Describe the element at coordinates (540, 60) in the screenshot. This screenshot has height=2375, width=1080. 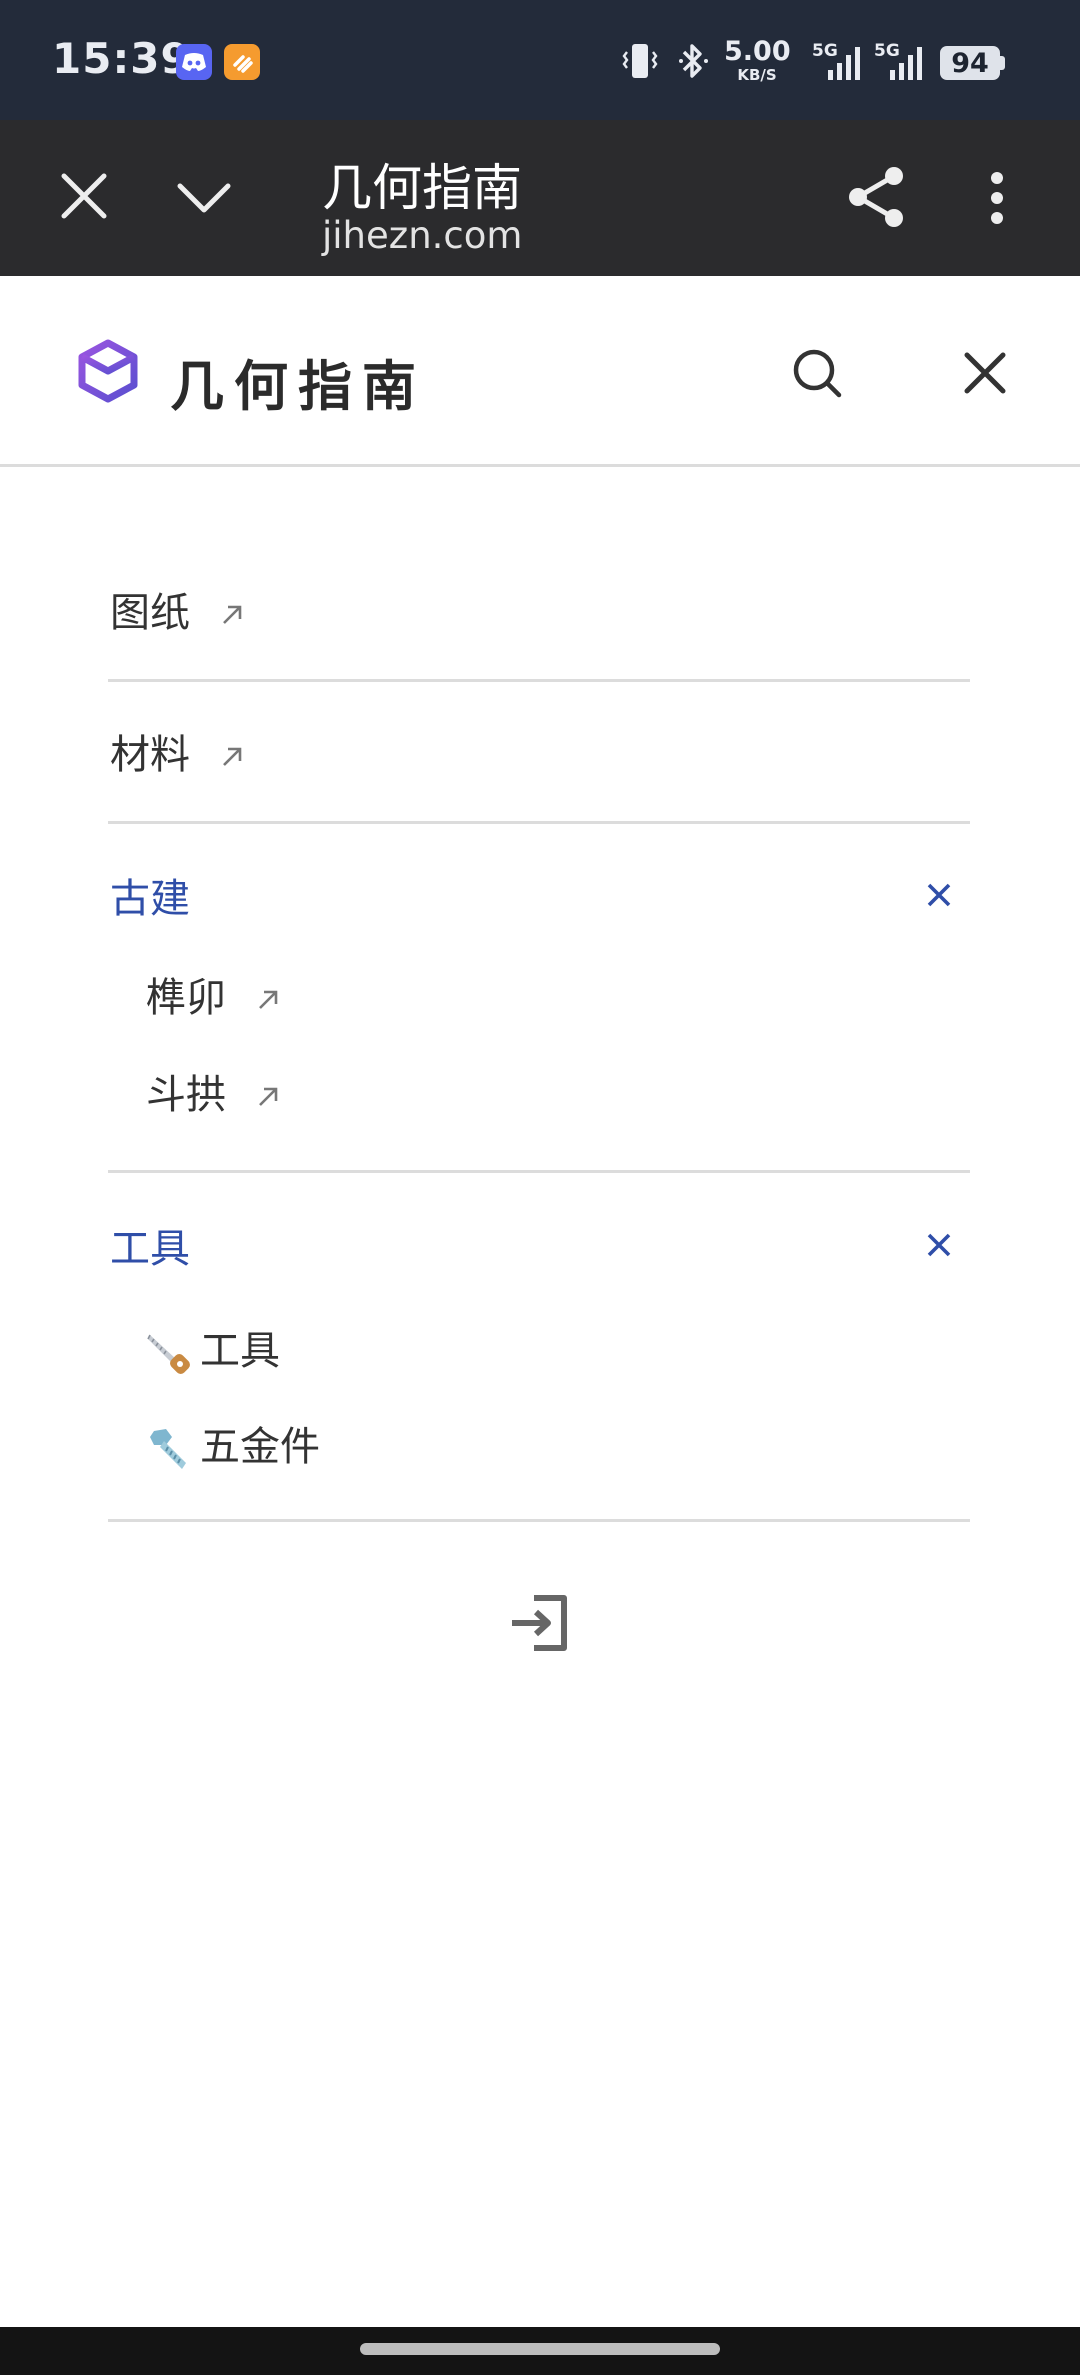
I see `status-bar: 15:39 5.00 KB/S 5G 5G 94` at that location.